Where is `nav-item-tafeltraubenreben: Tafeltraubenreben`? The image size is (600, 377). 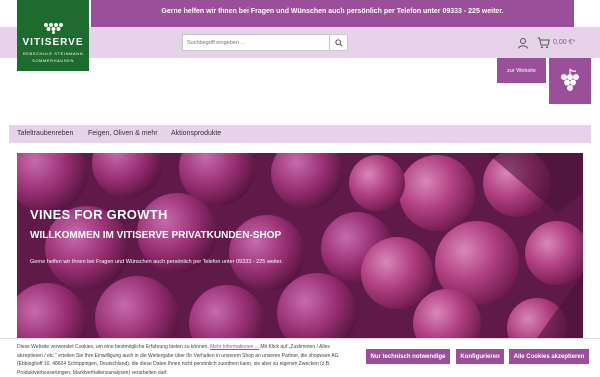
nav-item-tafeltraubenreben: Tafeltraubenreben is located at coordinates (45, 133).